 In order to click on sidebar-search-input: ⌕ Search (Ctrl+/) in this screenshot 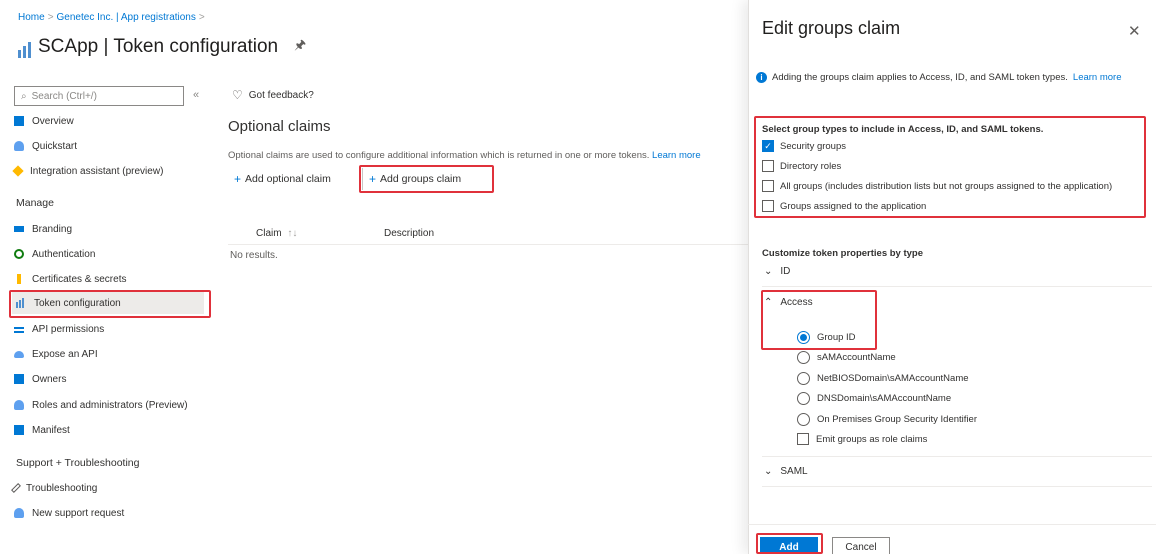, I will do `click(99, 96)`.